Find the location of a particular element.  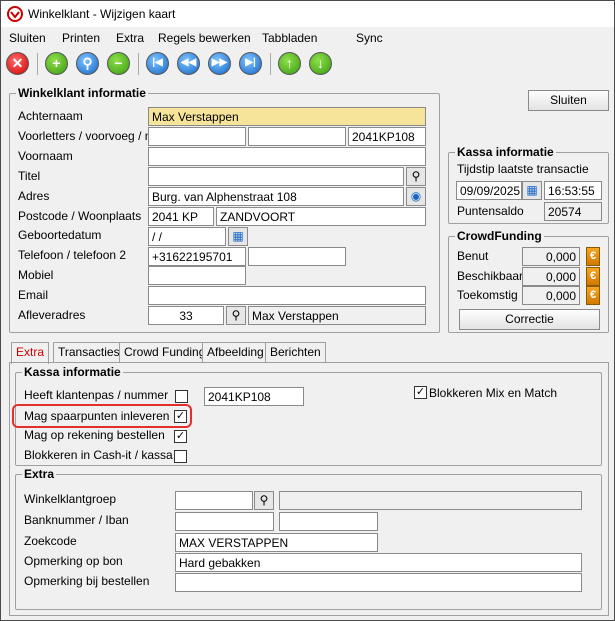

benut-field: 0,000 is located at coordinates (551, 256).